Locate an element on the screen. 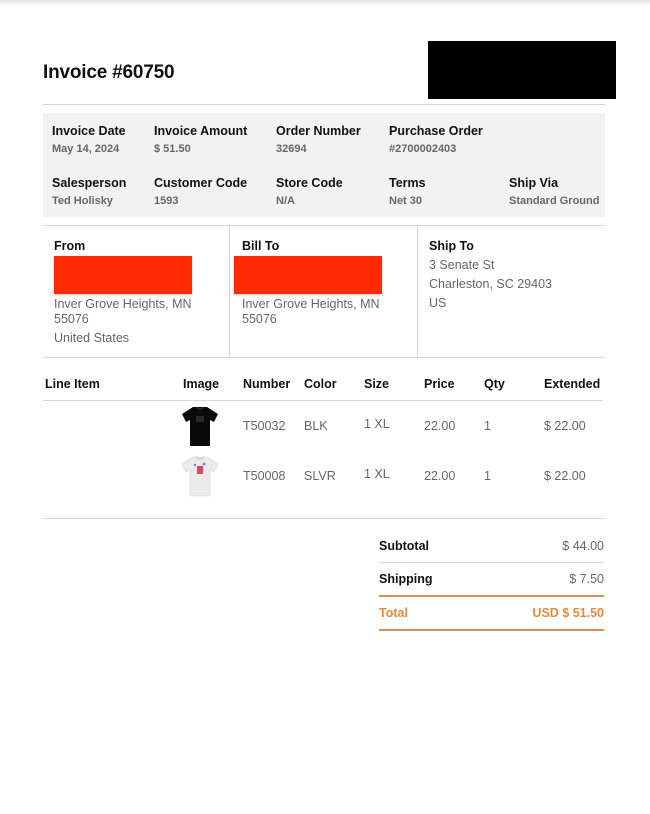 This screenshot has width=650, height=814. subtotal-row: Subtotal $ 44.00 is located at coordinates (491, 546).